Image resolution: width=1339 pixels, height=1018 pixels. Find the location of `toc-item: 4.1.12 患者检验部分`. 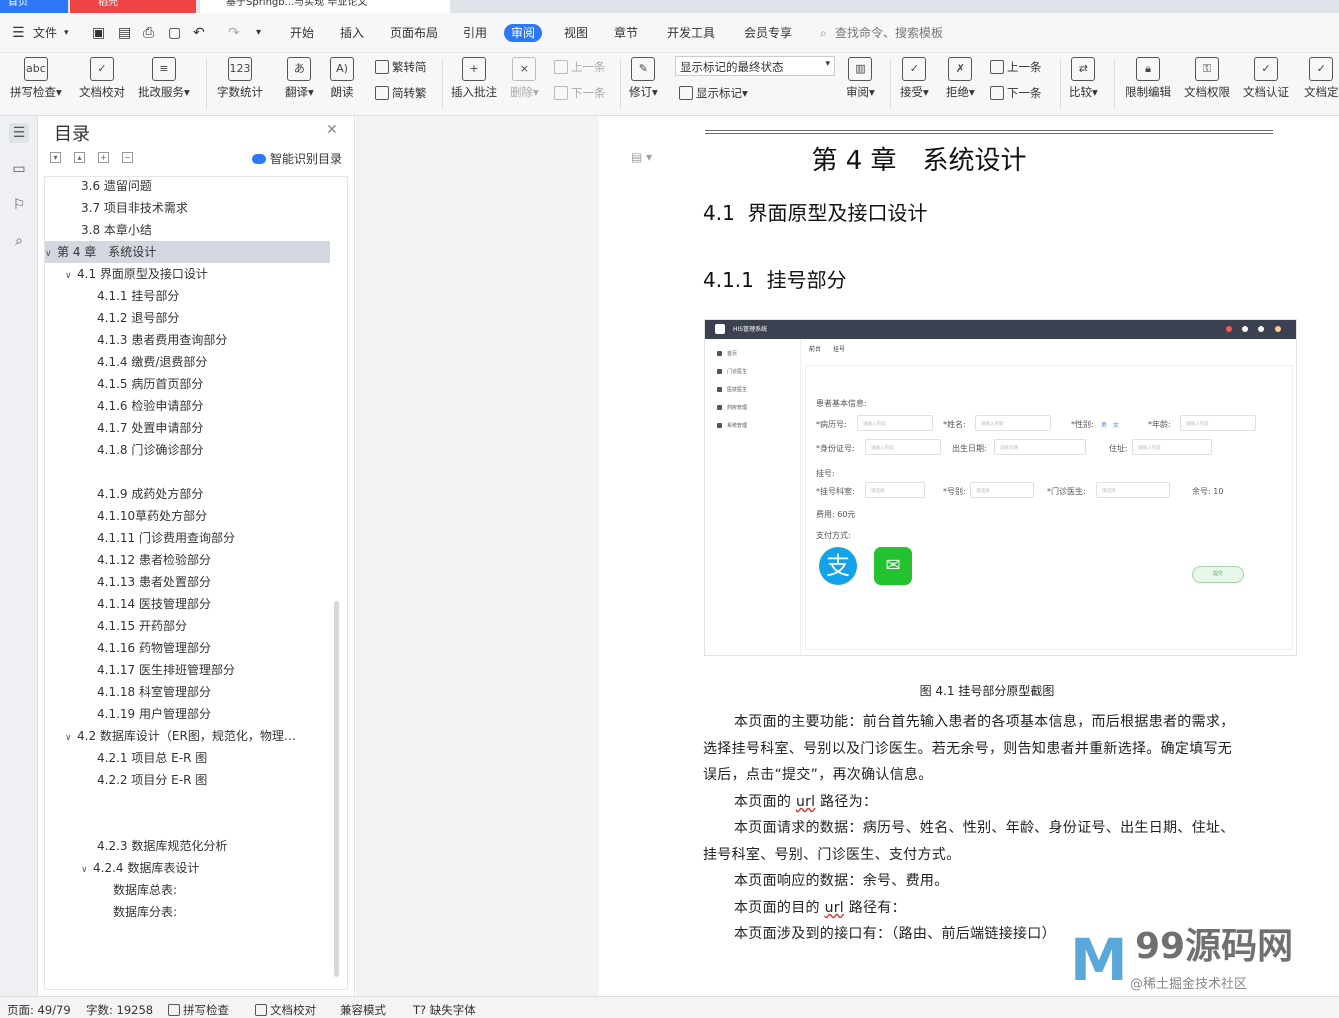

toc-item: 4.1.12 患者检验部分 is located at coordinates (187, 560).